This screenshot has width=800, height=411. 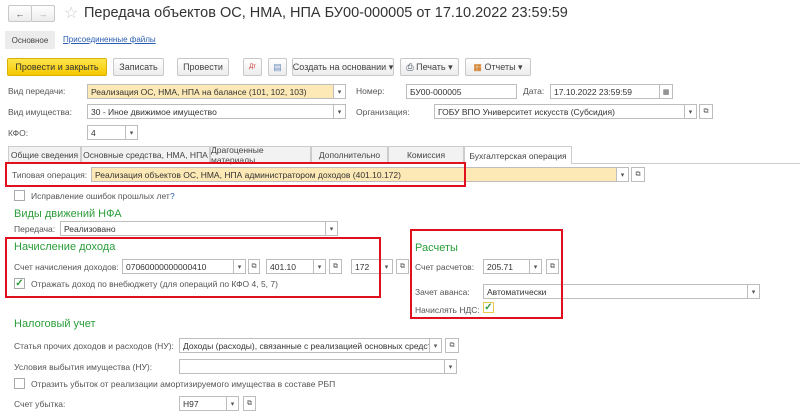 I want to click on post-button: Провести, so click(x=203, y=67).